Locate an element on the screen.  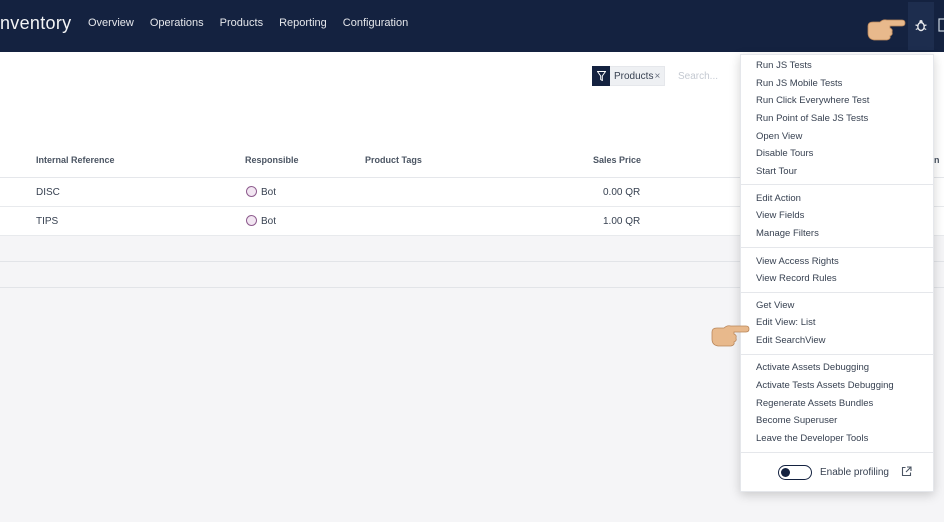
menu-item-open-view: Open View is located at coordinates (779, 136).